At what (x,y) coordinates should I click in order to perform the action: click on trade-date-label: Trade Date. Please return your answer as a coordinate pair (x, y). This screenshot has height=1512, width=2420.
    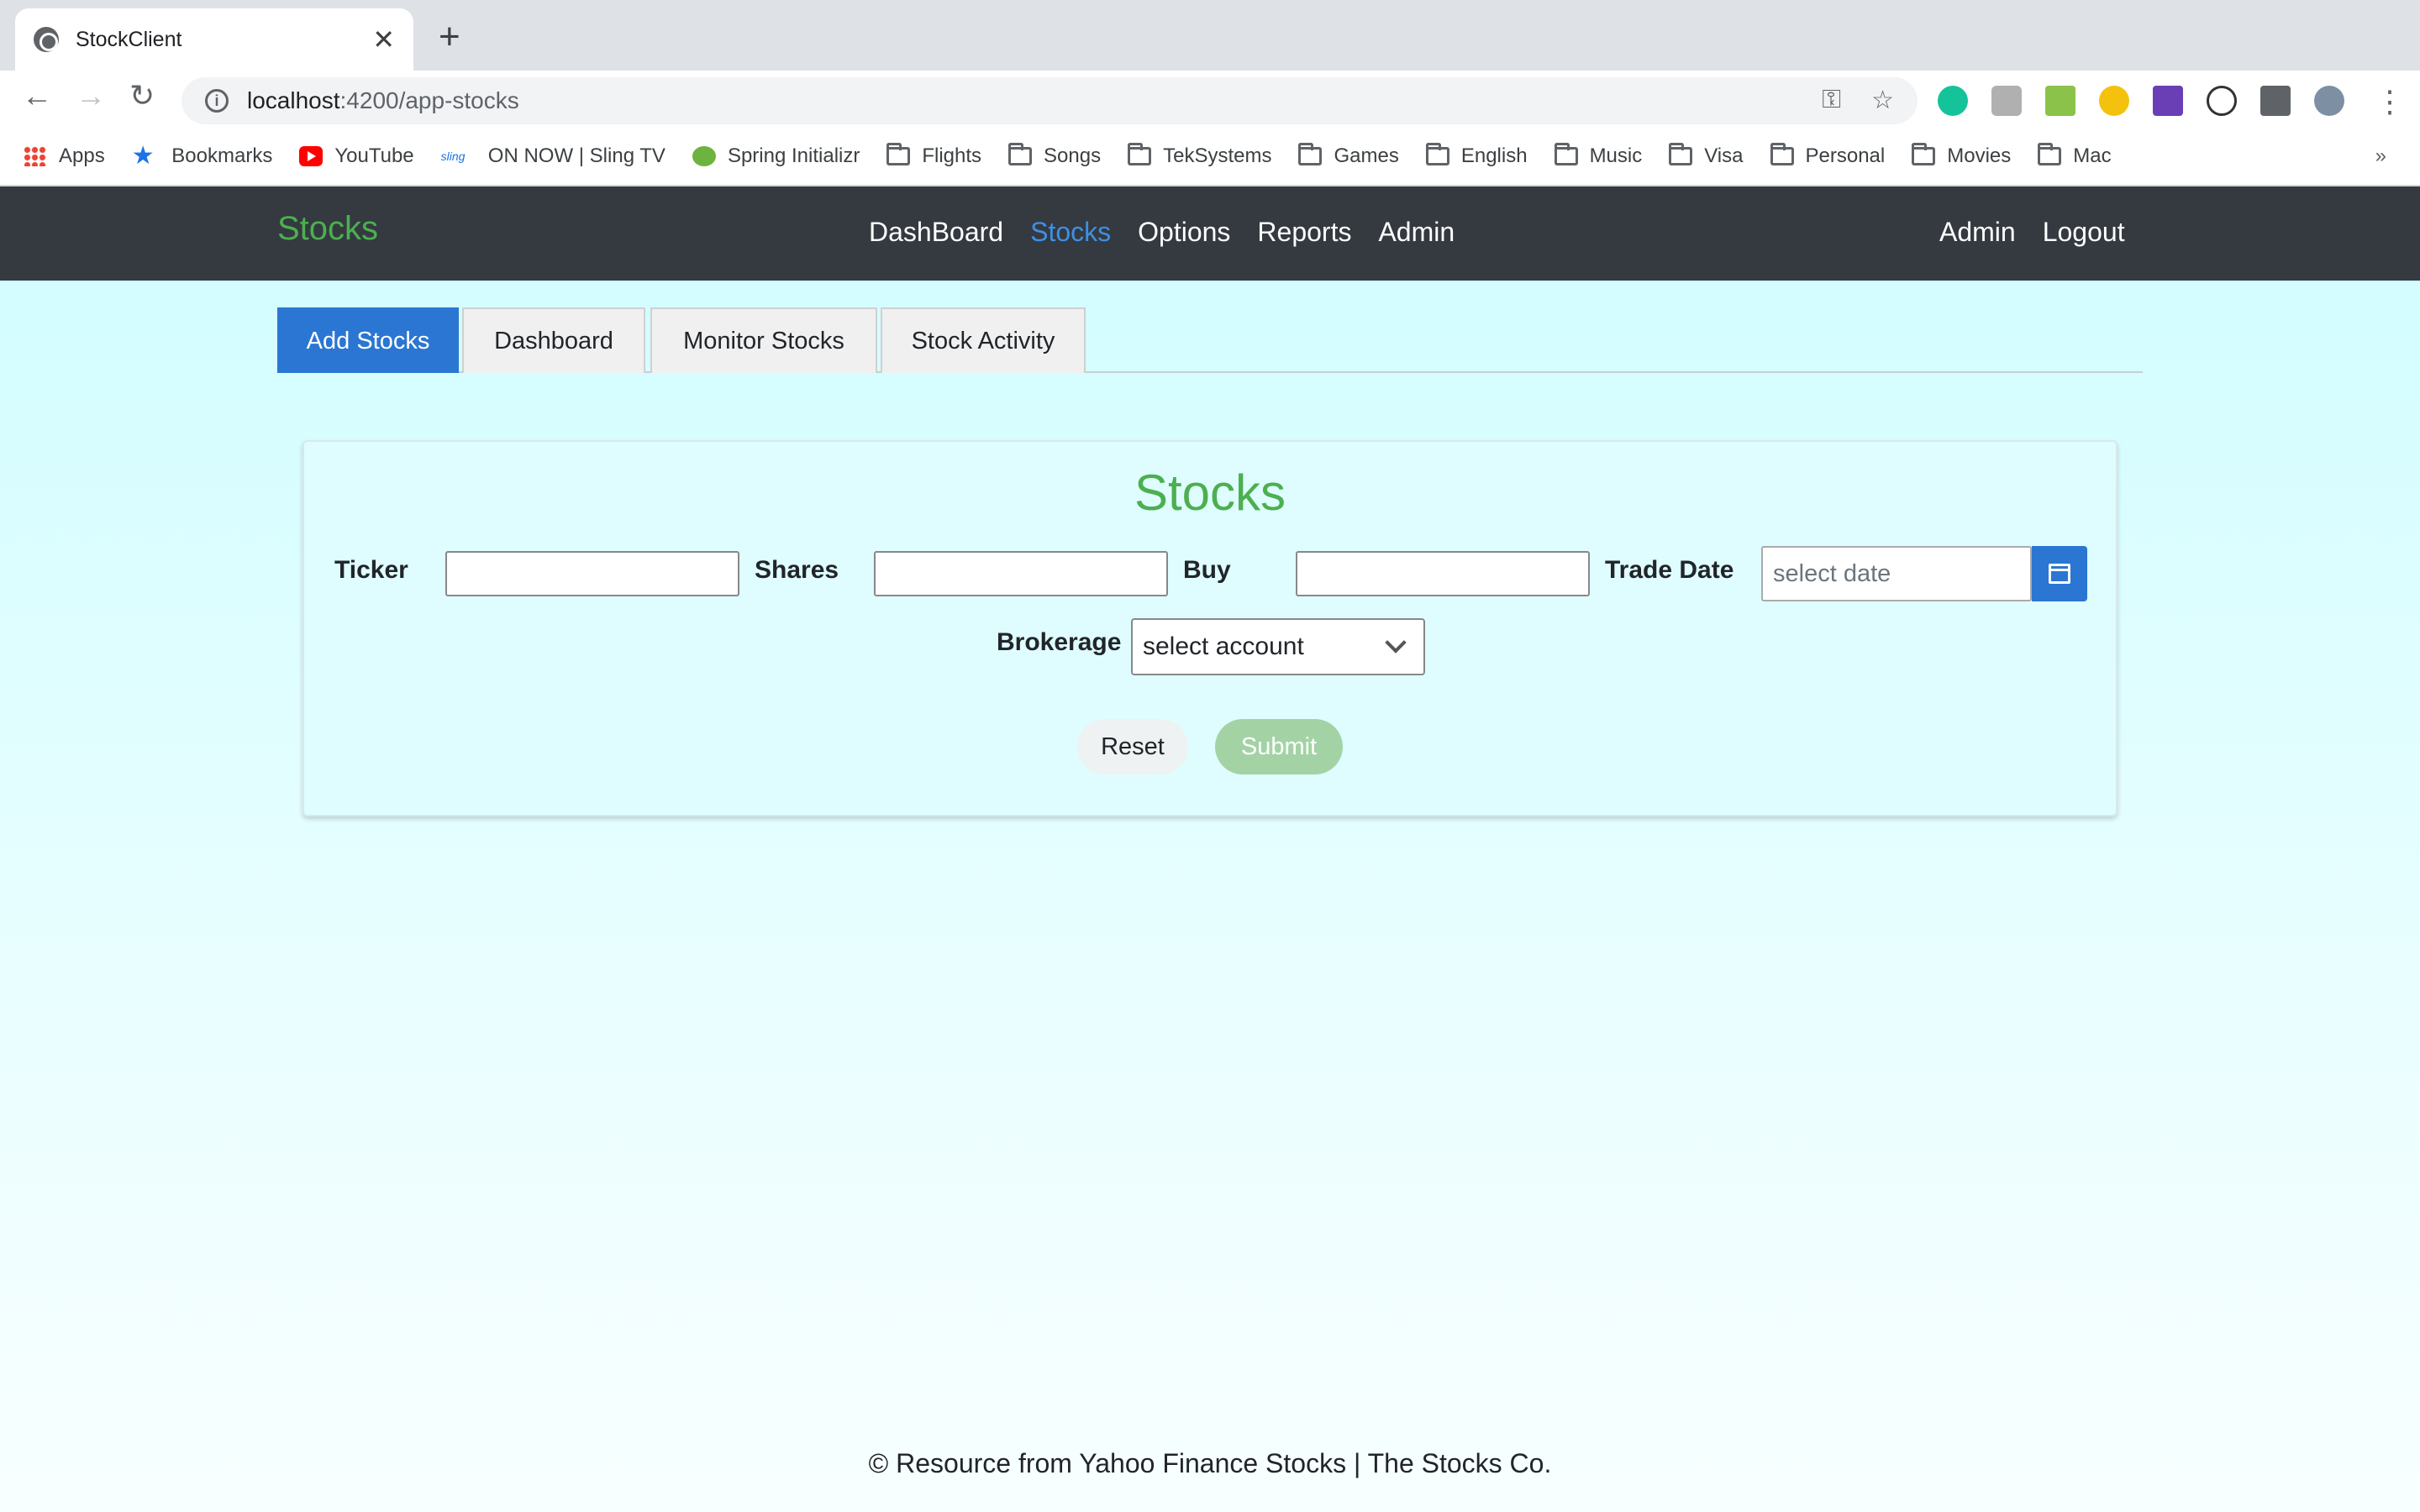
    Looking at the image, I should click on (1669, 570).